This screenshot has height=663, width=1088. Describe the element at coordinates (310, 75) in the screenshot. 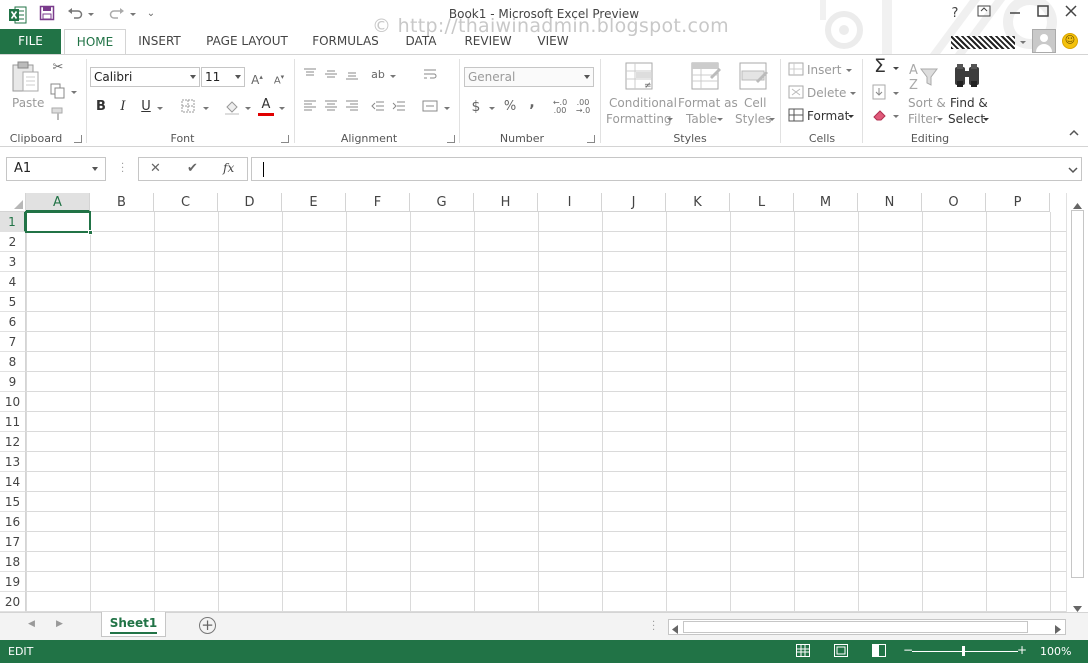

I see `align-top-icon` at that location.